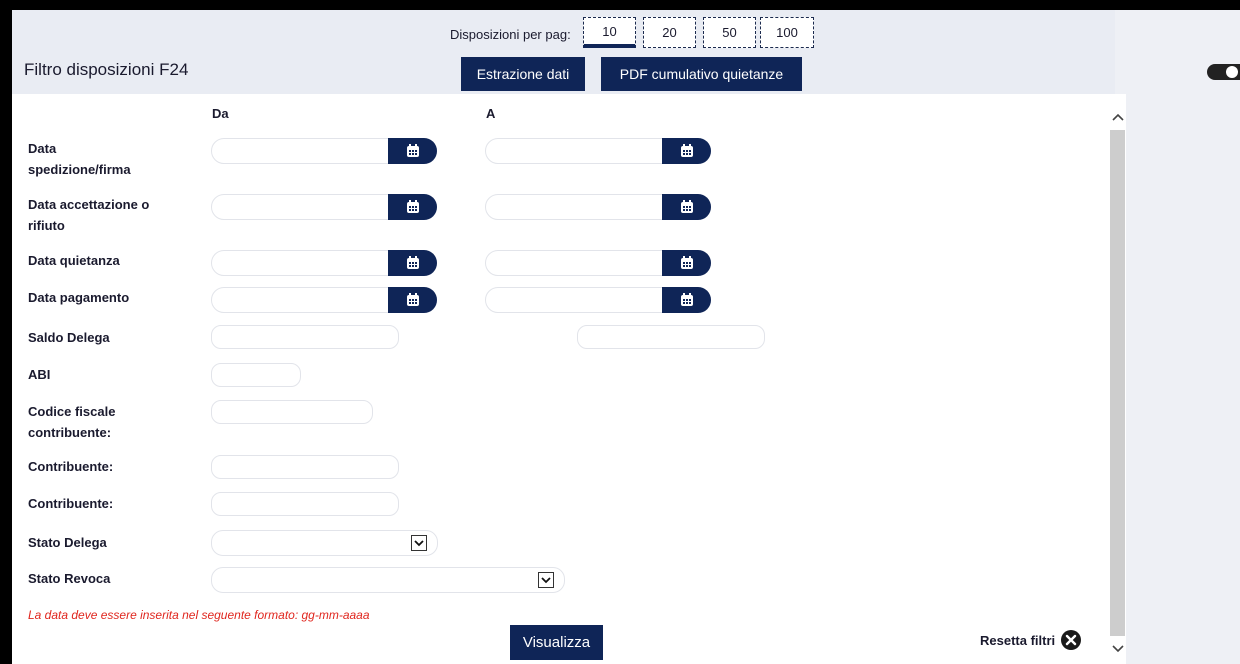  What do you see at coordinates (1232, 72) in the screenshot?
I see `toggle-knob` at bounding box center [1232, 72].